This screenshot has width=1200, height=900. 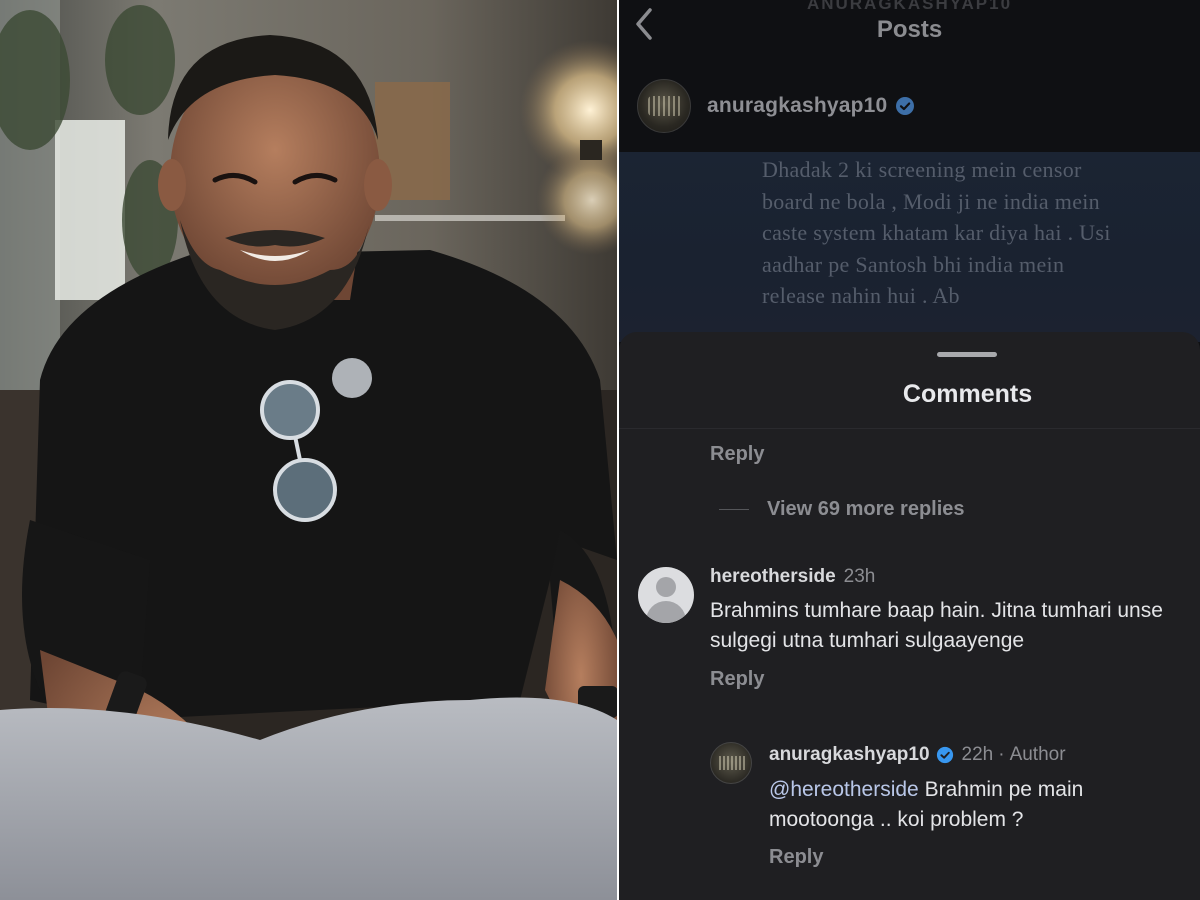 I want to click on post-author: anuragkashyap10, so click(x=776, y=106).